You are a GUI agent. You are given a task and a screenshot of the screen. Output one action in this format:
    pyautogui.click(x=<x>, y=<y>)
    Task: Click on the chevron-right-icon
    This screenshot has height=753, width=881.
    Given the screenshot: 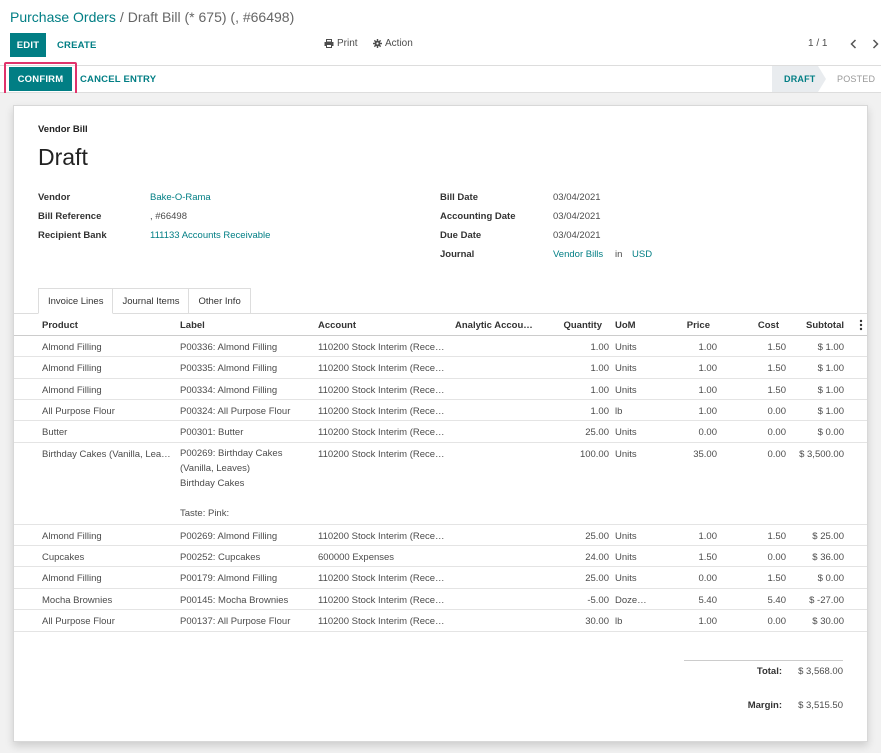 What is the action you would take?
    pyautogui.click(x=875, y=45)
    